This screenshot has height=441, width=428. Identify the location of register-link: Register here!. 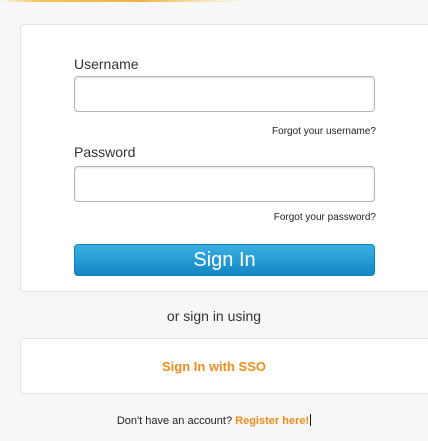
(272, 421).